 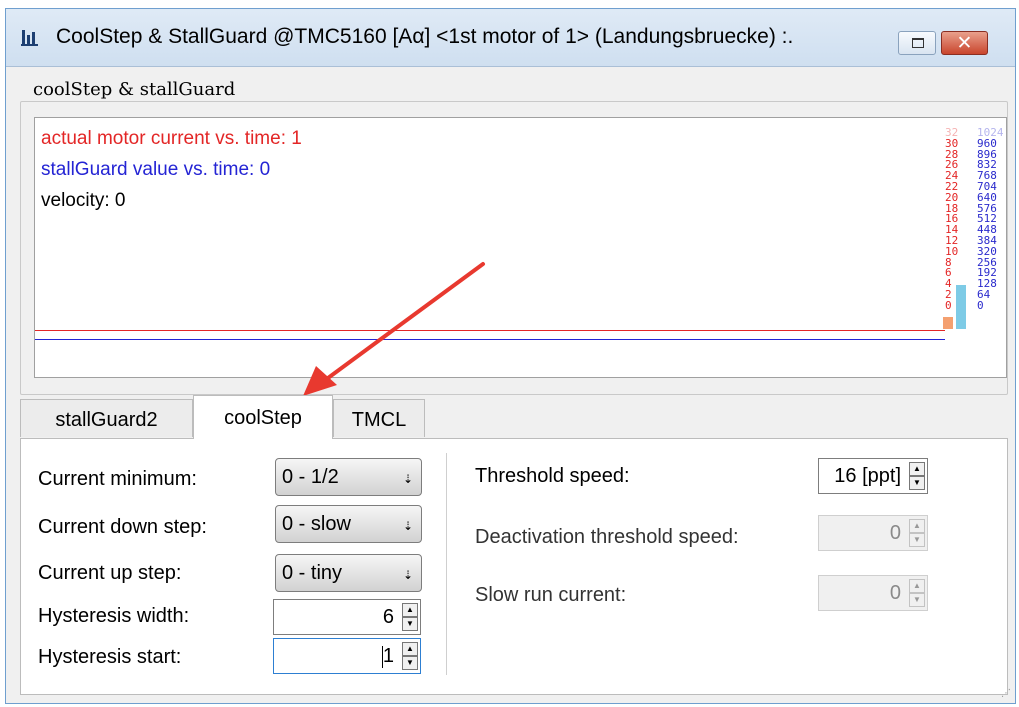 I want to click on annotation-arrow-head-icon, so click(x=320, y=381).